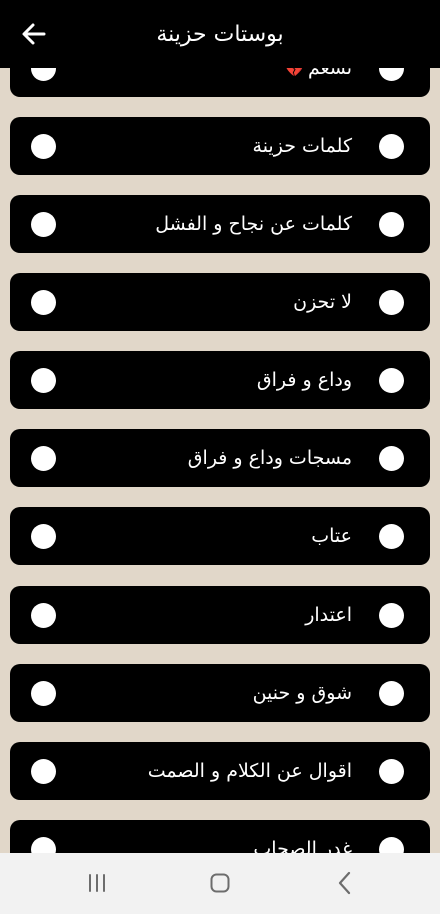 Image resolution: width=440 pixels, height=914 pixels. What do you see at coordinates (328, 615) in the screenshot?
I see `list-item-label: اعتدار` at bounding box center [328, 615].